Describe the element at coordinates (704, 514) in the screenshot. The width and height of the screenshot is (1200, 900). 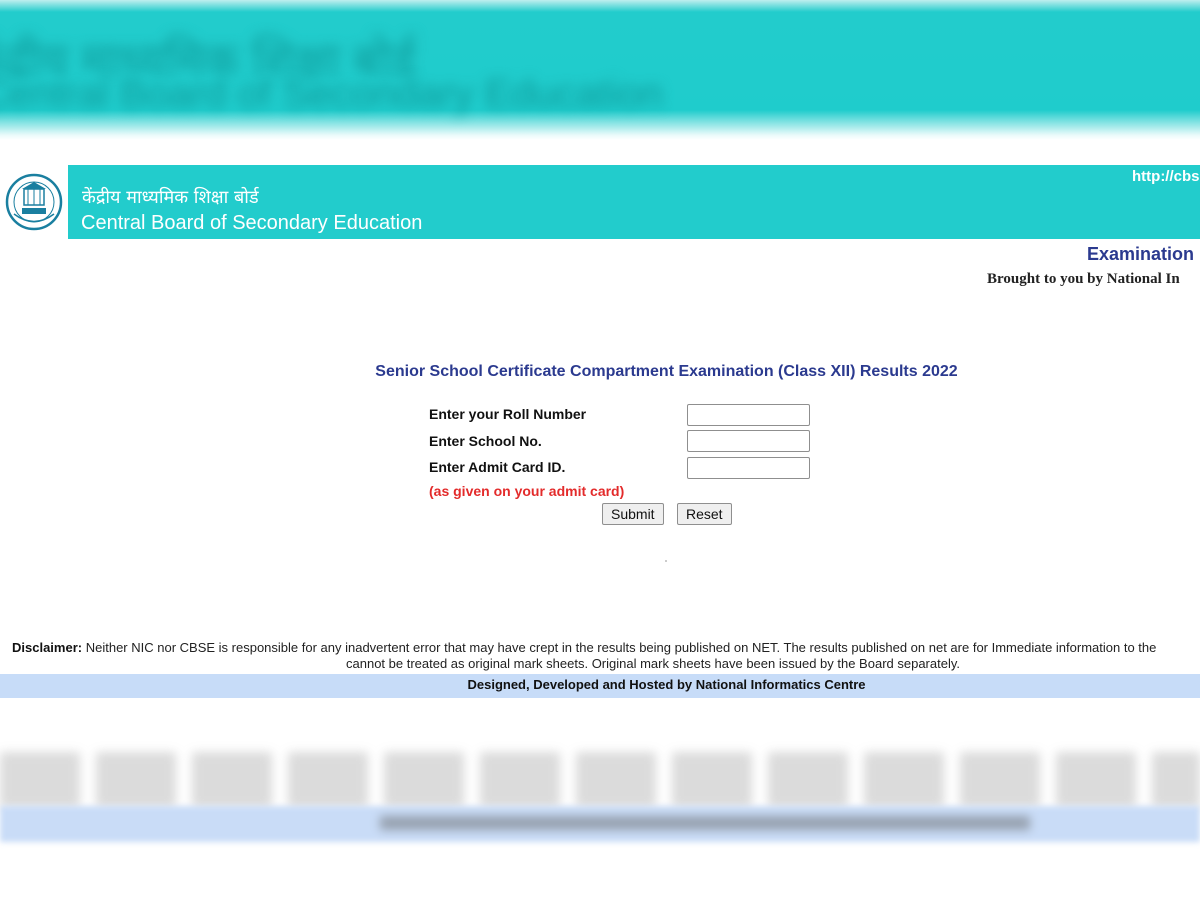
I see `reset-button: Reset` at that location.